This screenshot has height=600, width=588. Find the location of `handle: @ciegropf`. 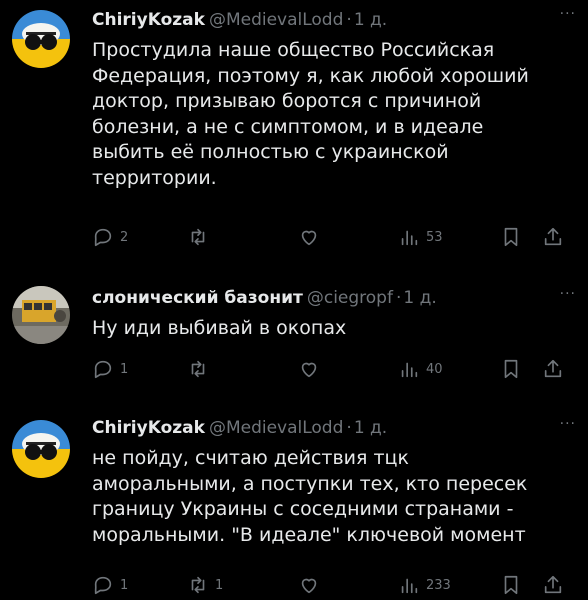

handle: @ciegropf is located at coordinates (350, 298).